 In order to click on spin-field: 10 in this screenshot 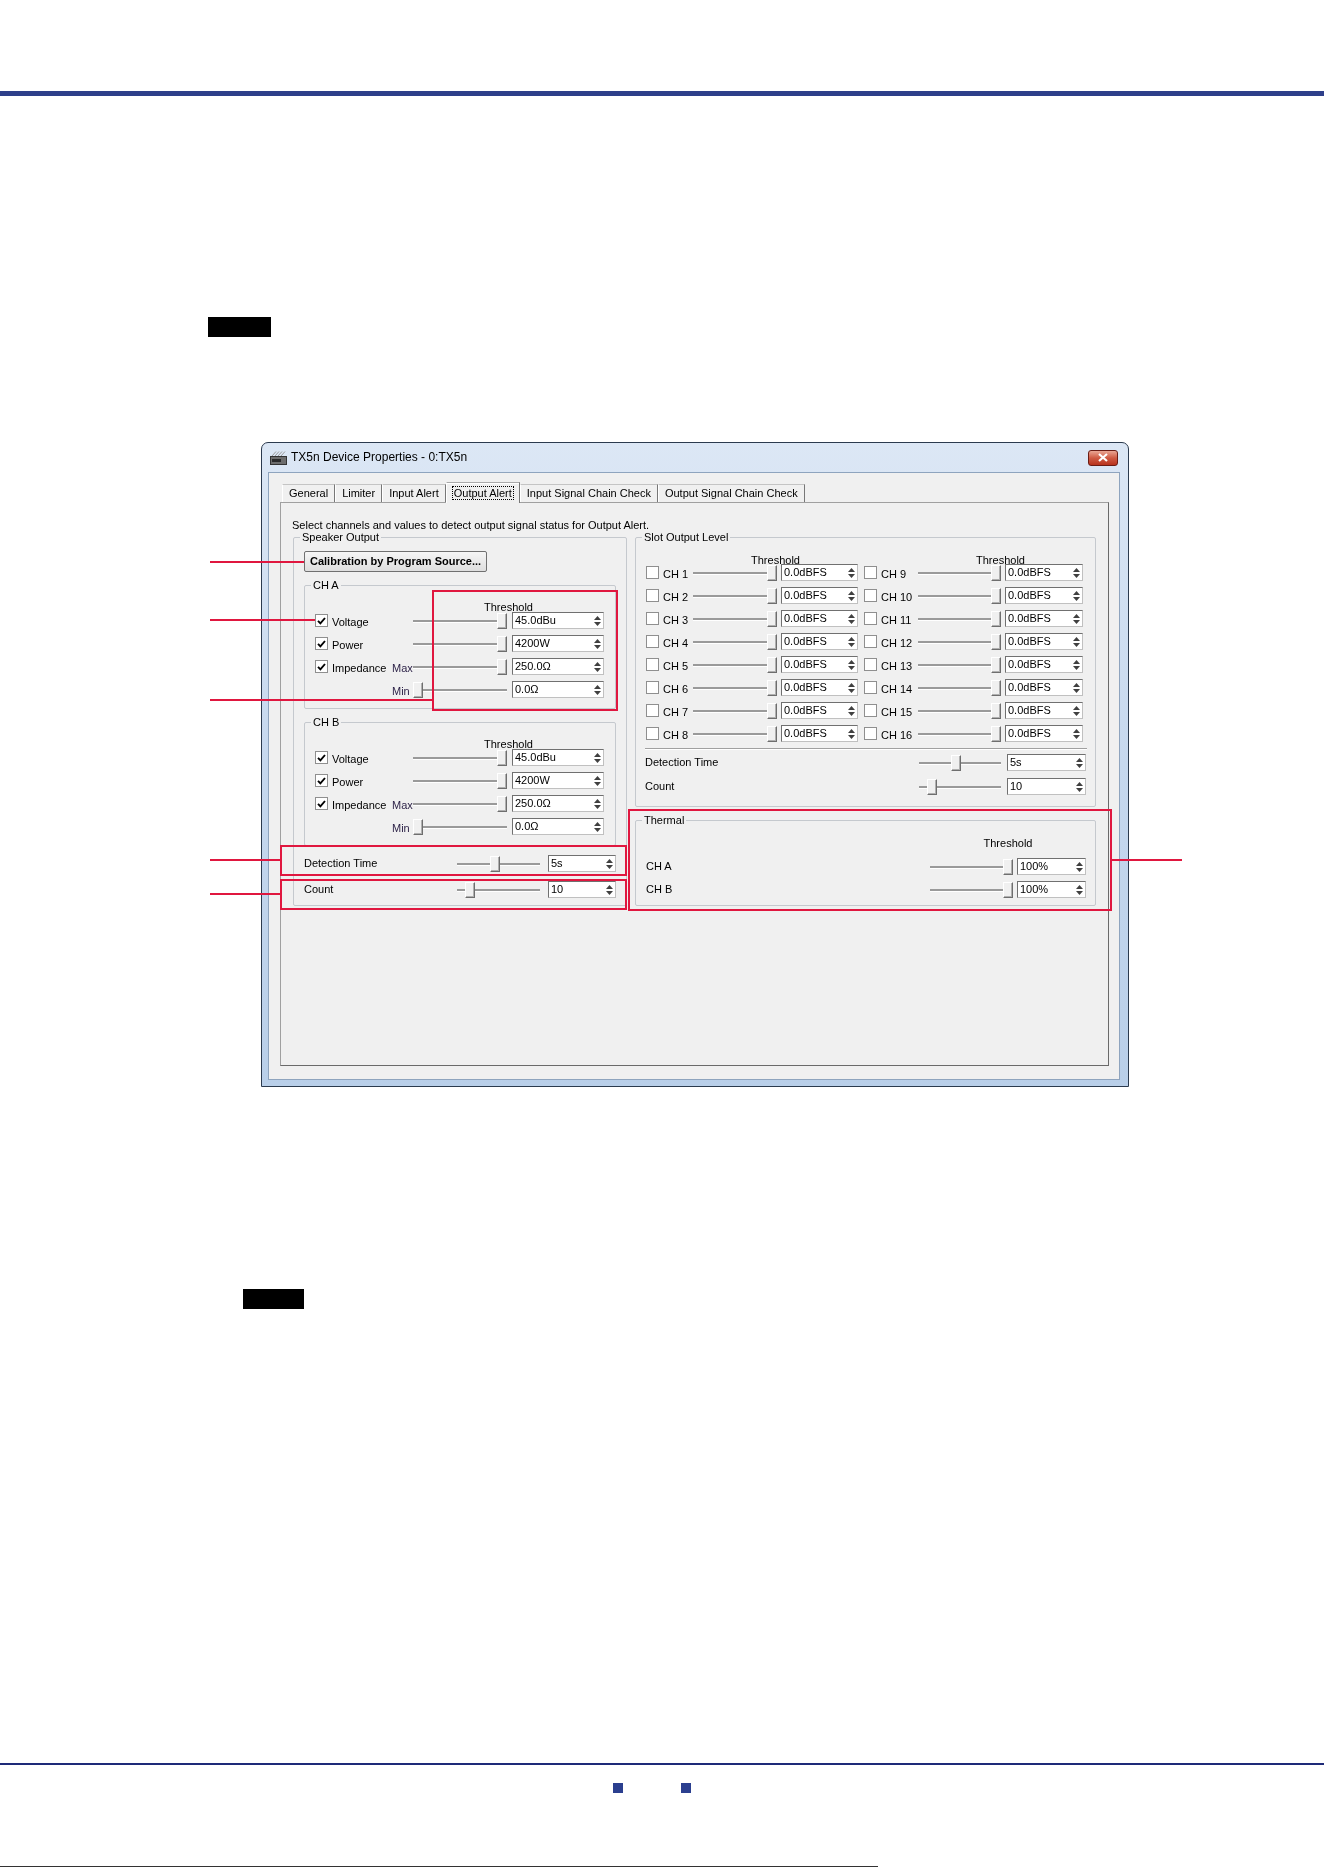, I will do `click(582, 889)`.